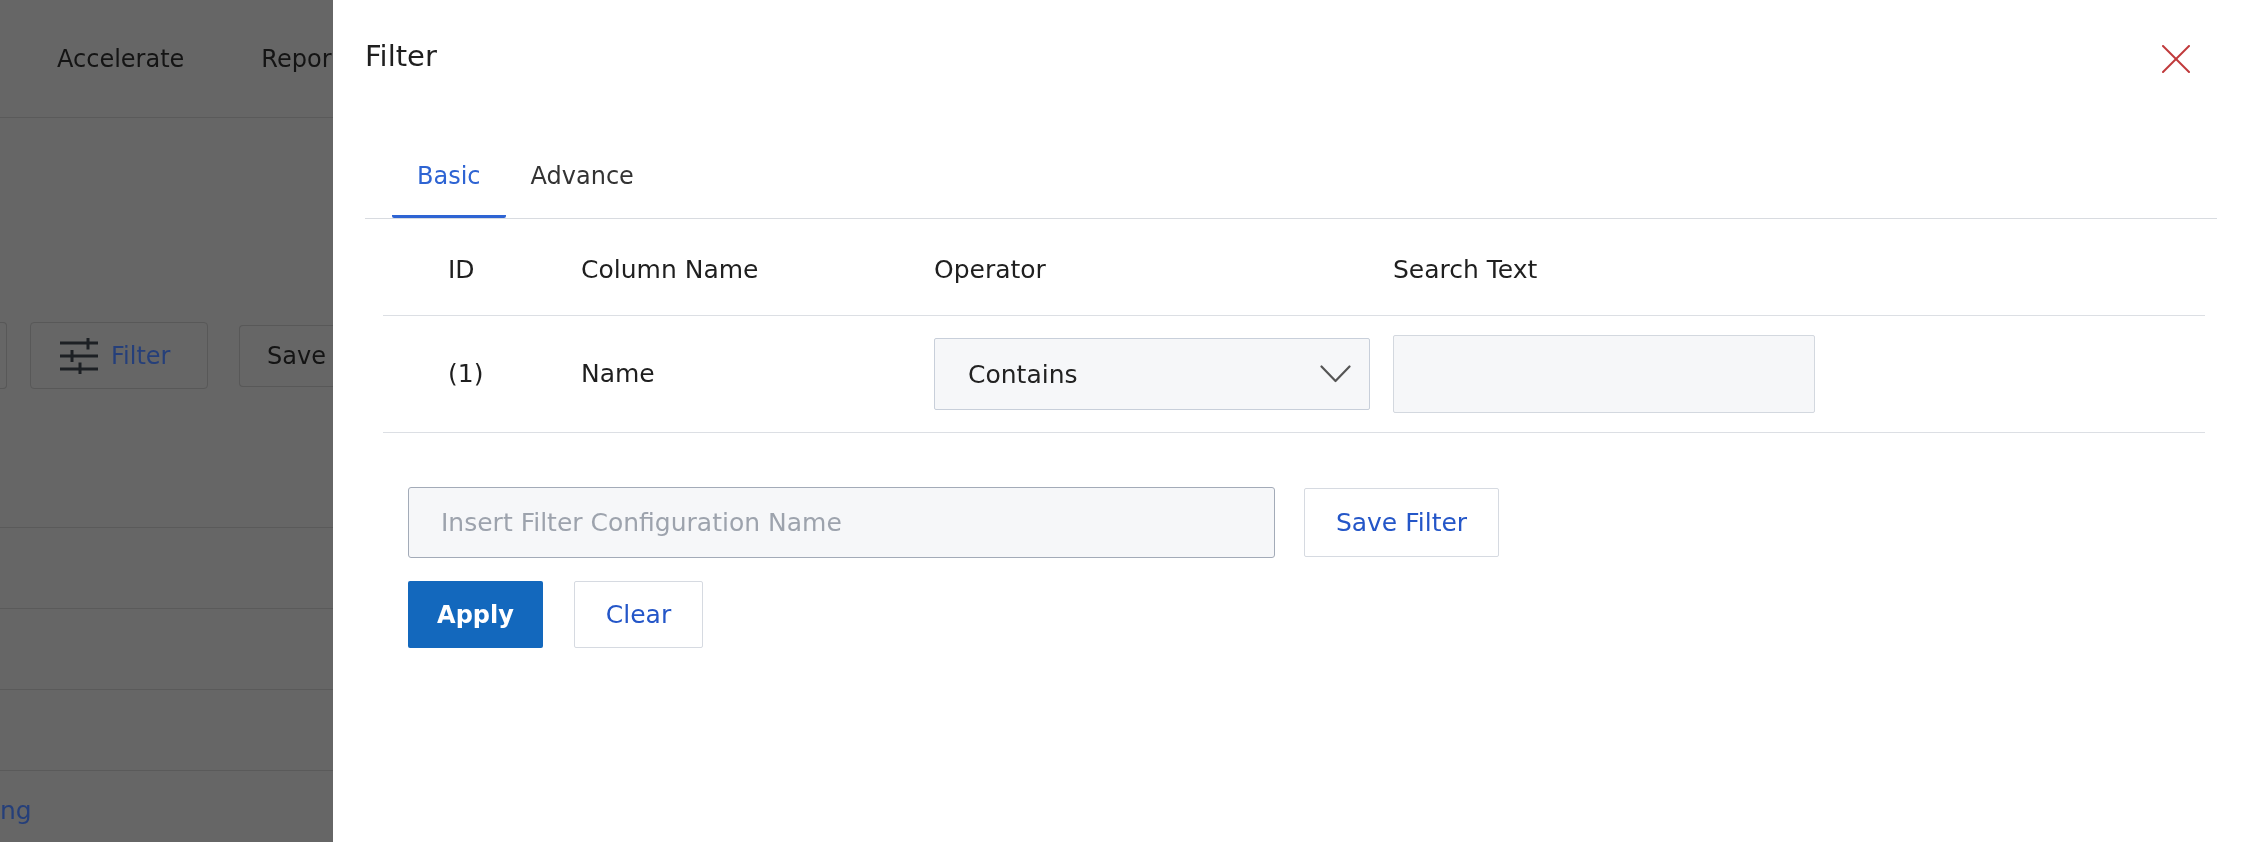 The width and height of the screenshot is (2254, 842). I want to click on operator-dropdown: Contains, so click(1152, 374).